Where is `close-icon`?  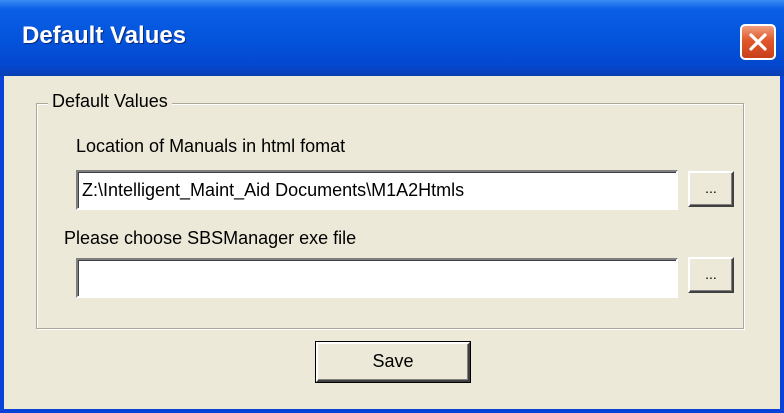 close-icon is located at coordinates (758, 42).